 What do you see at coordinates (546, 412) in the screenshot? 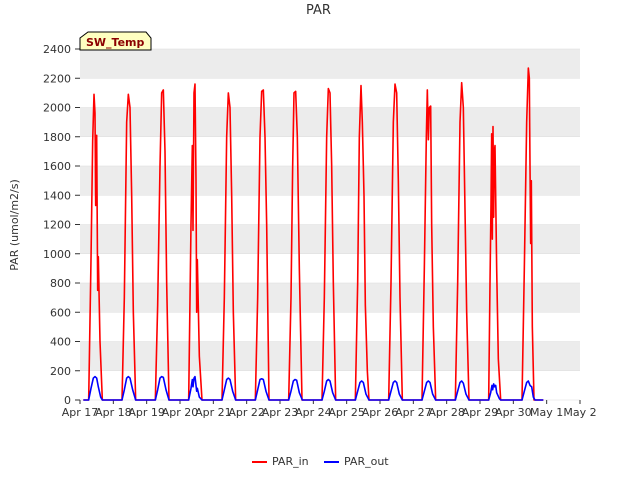
I see `x-tick-label: May 1` at bounding box center [546, 412].